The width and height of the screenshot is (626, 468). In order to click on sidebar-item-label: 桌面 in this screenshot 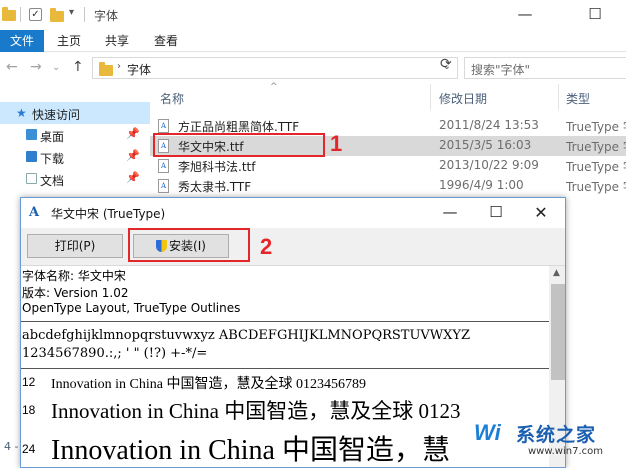, I will do `click(52, 137)`.